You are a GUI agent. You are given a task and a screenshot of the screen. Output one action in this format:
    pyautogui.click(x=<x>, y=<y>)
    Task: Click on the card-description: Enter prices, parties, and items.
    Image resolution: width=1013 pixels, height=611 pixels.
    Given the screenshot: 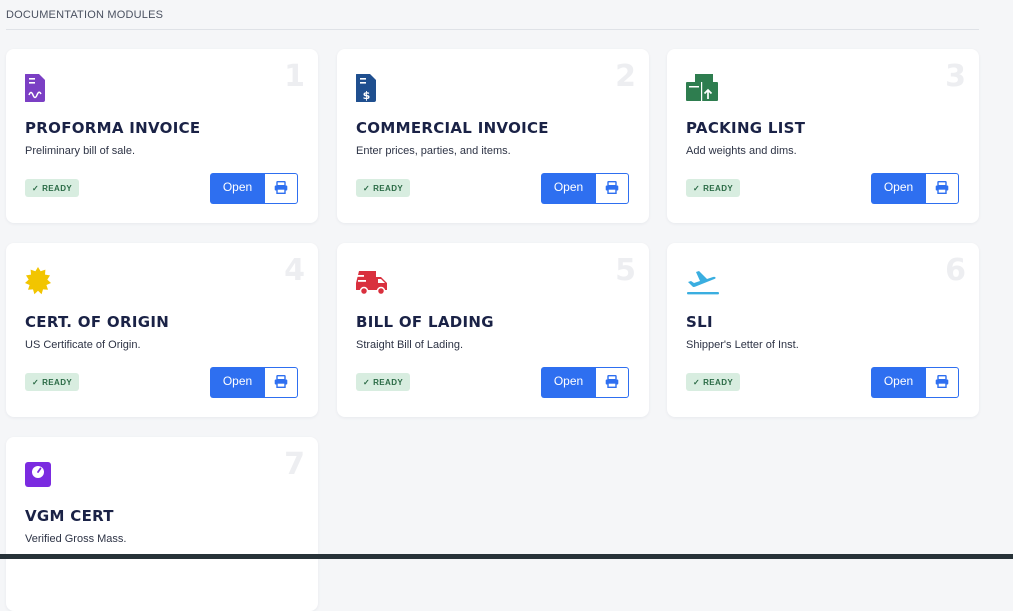 What is the action you would take?
    pyautogui.click(x=433, y=151)
    